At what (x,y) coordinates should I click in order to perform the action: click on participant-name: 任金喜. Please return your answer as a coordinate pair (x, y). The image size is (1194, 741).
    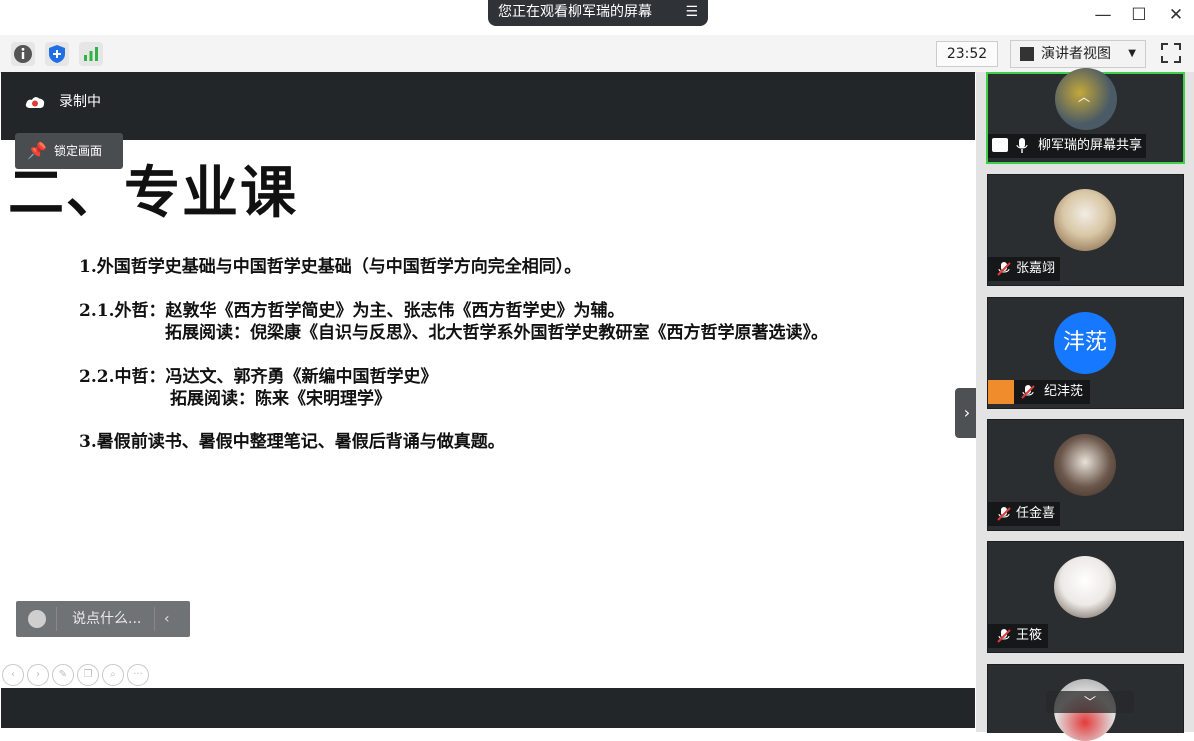
    Looking at the image, I should click on (1036, 513).